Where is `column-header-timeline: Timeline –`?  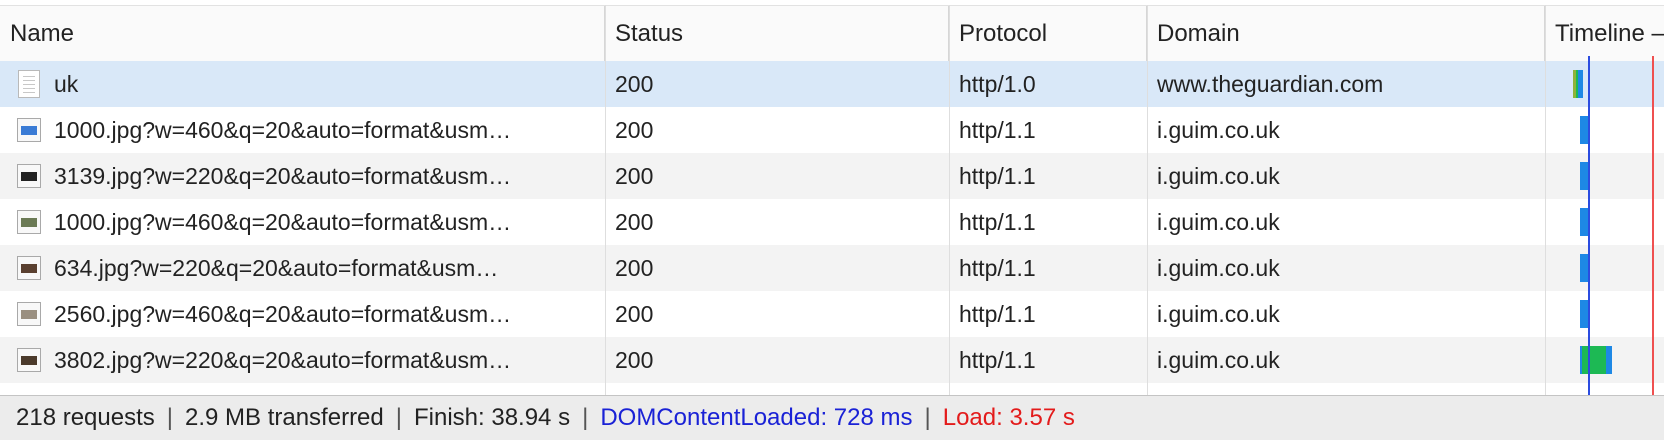
column-header-timeline: Timeline – is located at coordinates (1604, 33).